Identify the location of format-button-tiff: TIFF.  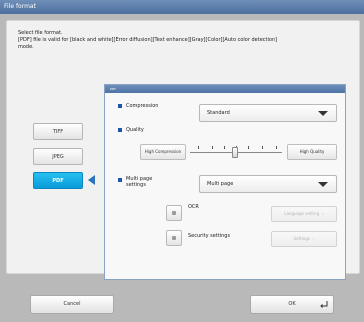
(58, 131).